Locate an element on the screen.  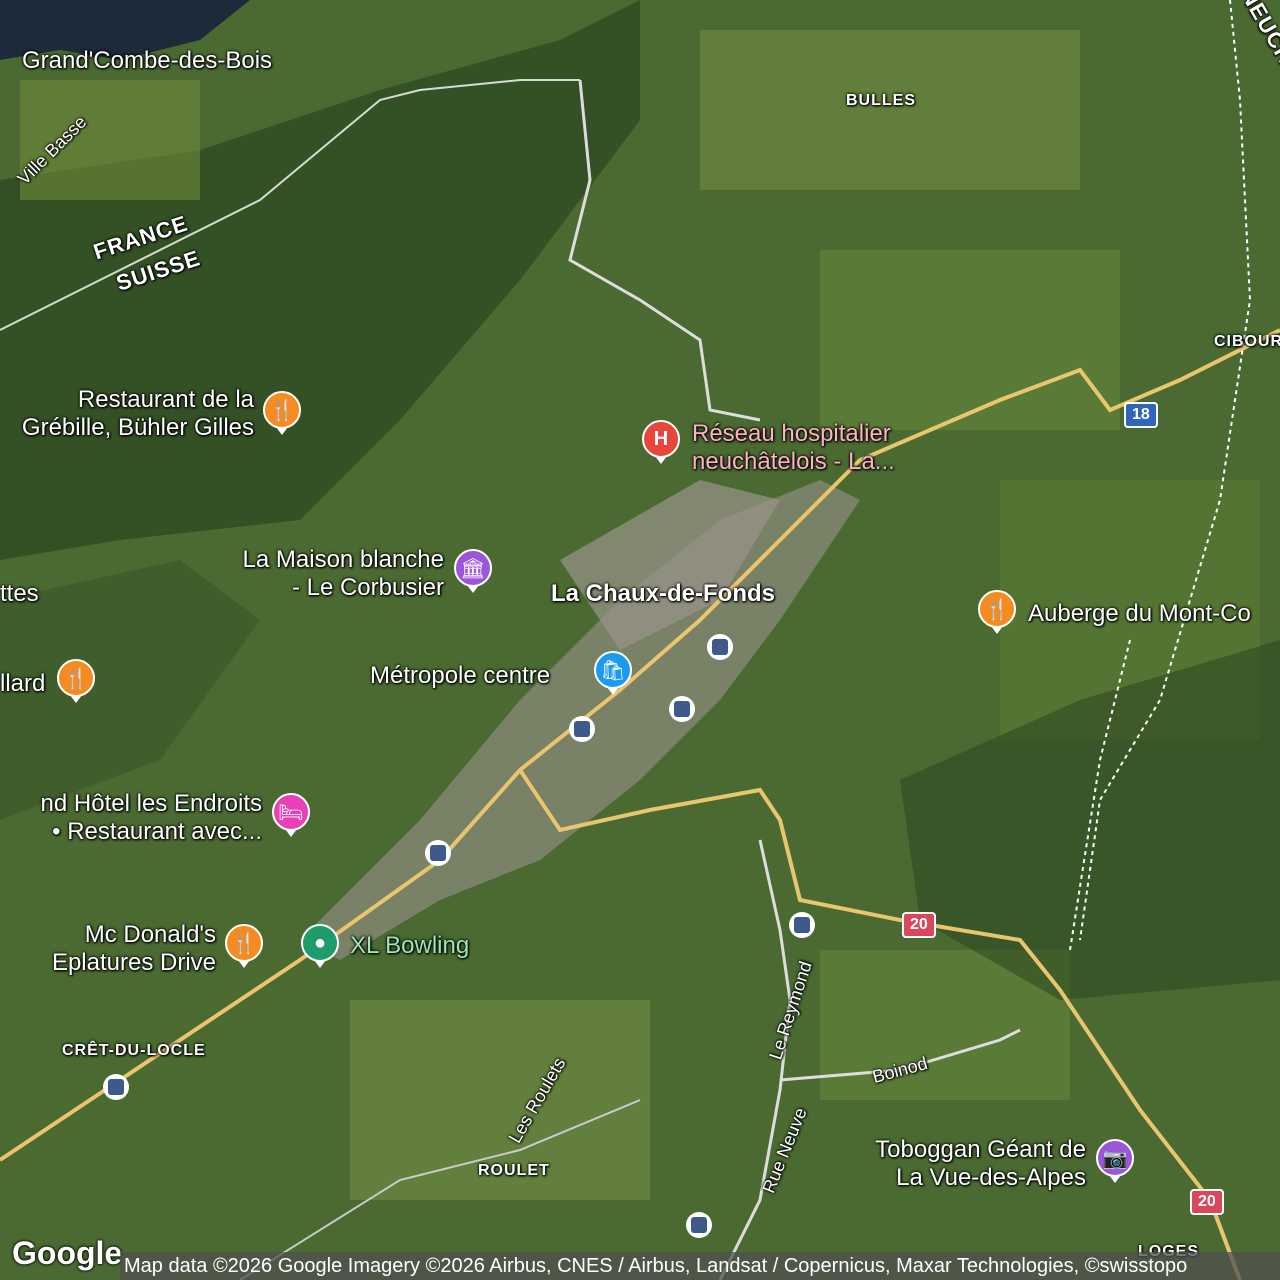
poi-mcdonalds-line2: Eplatures Drive is located at coordinates (133, 962).